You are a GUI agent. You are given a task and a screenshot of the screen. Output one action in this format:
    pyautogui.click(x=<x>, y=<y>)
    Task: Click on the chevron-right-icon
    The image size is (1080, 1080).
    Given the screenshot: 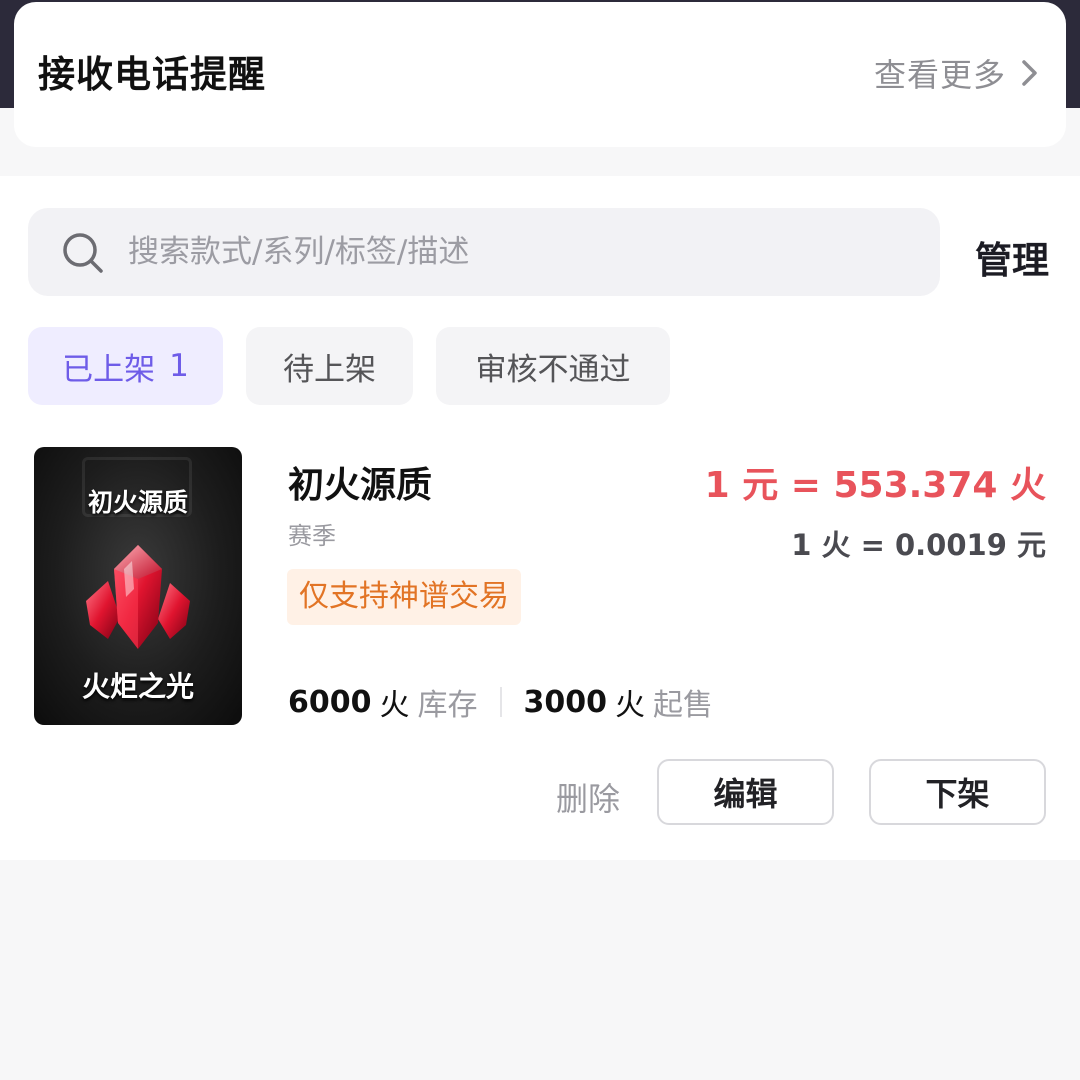 What is the action you would take?
    pyautogui.click(x=1030, y=73)
    